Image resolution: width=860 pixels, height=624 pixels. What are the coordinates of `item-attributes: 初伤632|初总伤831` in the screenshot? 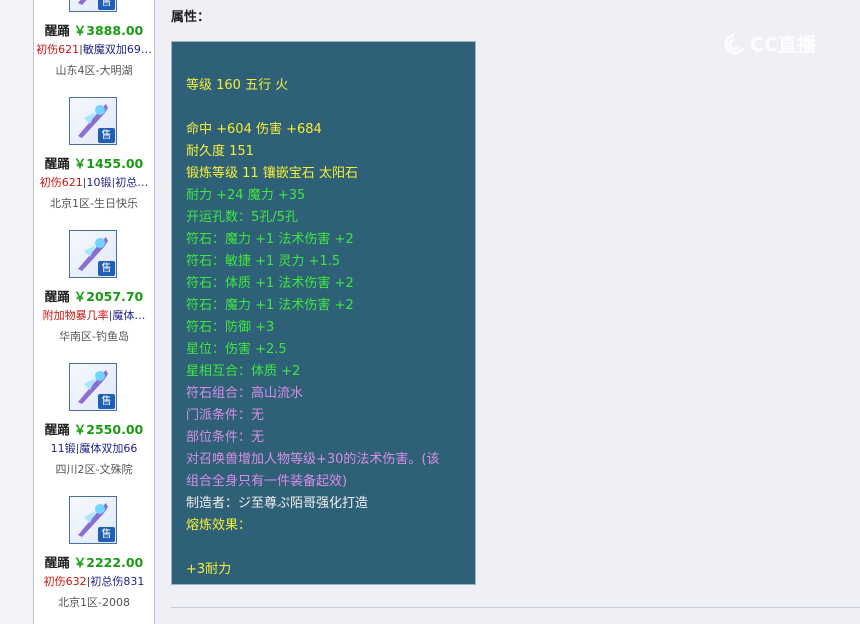 It's located at (94, 581).